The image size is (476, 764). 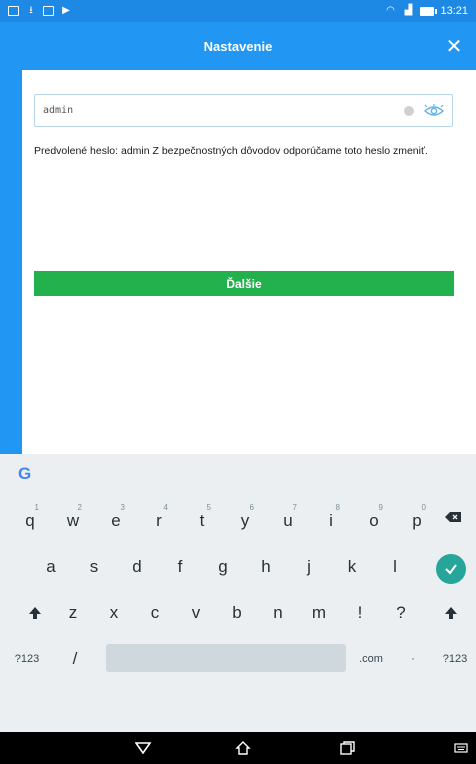 What do you see at coordinates (27, 659) in the screenshot?
I see `symbols-key: ?123` at bounding box center [27, 659].